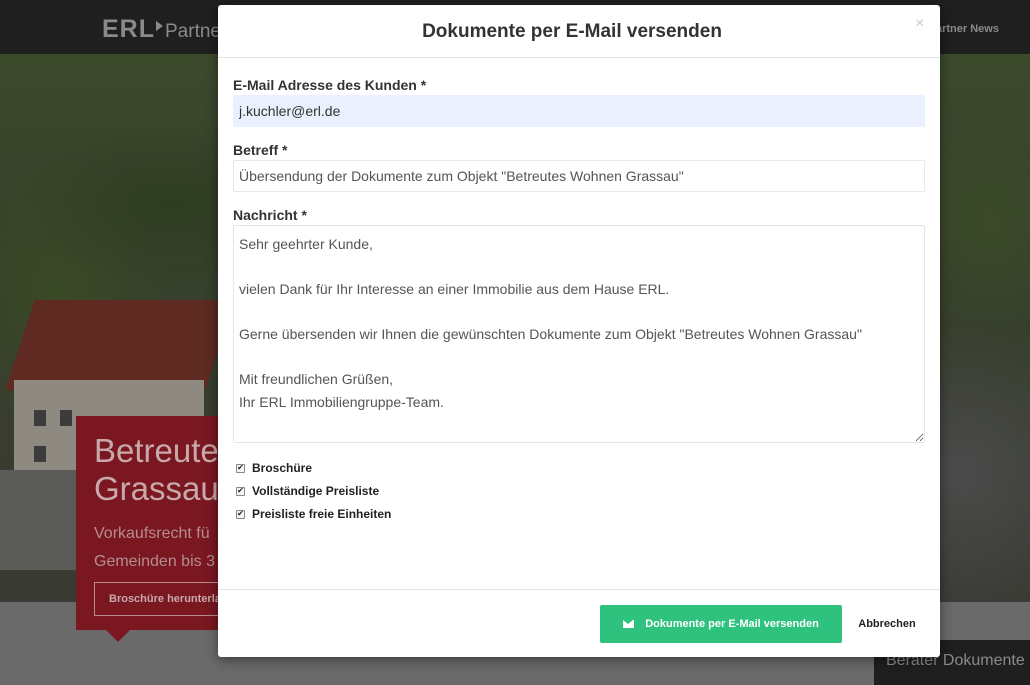 This screenshot has height=685, width=1030. Describe the element at coordinates (164, 599) in the screenshot. I see `brochure-download-button: Broschüre herunterla` at that location.